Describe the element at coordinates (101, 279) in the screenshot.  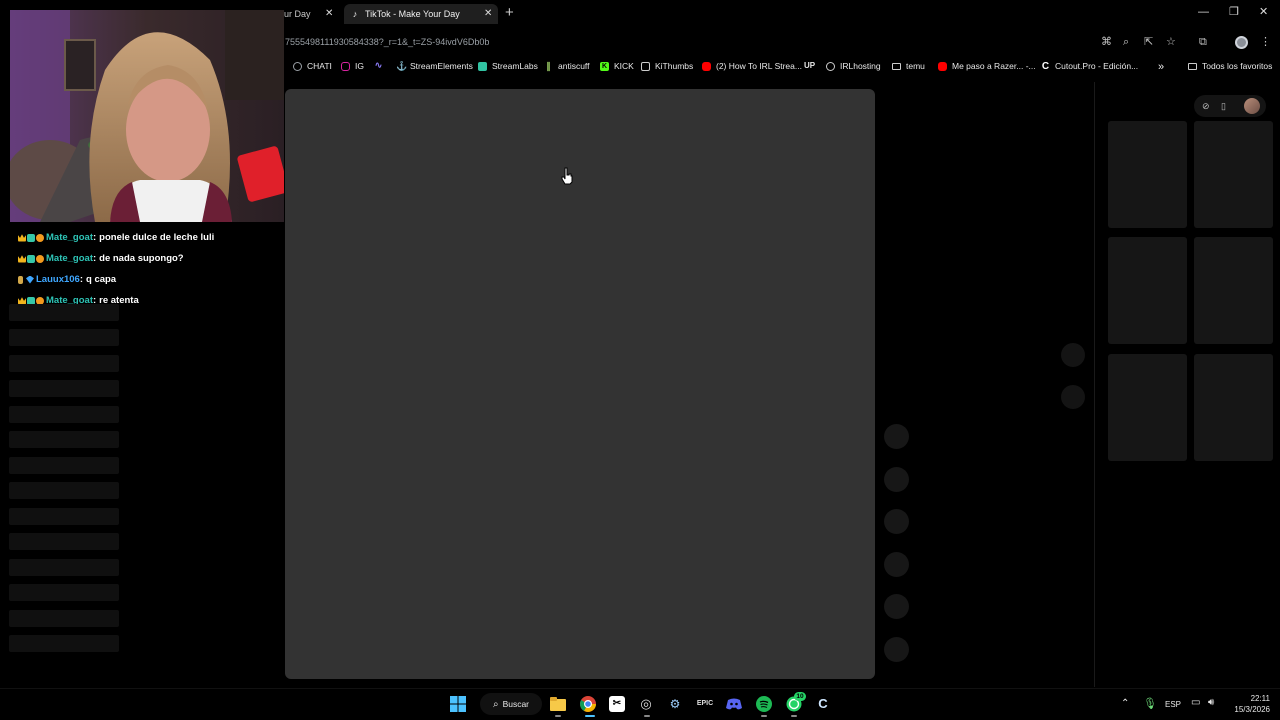
I see `chat-text: q capa` at that location.